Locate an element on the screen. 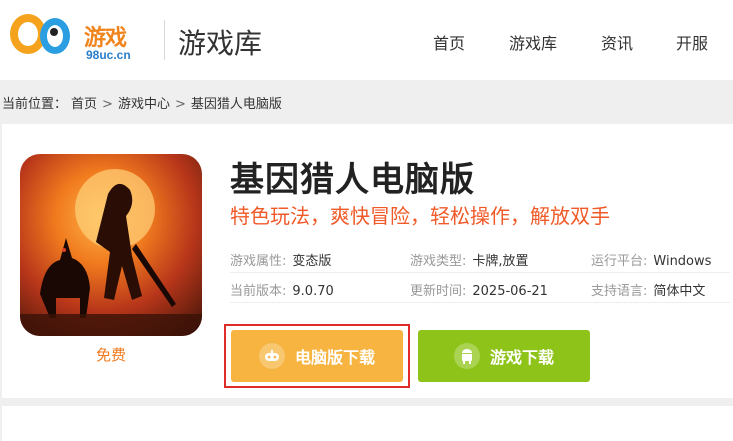 The width and height of the screenshot is (733, 441). attr-update-time: 更新时间: 2025-06-21 is located at coordinates (479, 289).